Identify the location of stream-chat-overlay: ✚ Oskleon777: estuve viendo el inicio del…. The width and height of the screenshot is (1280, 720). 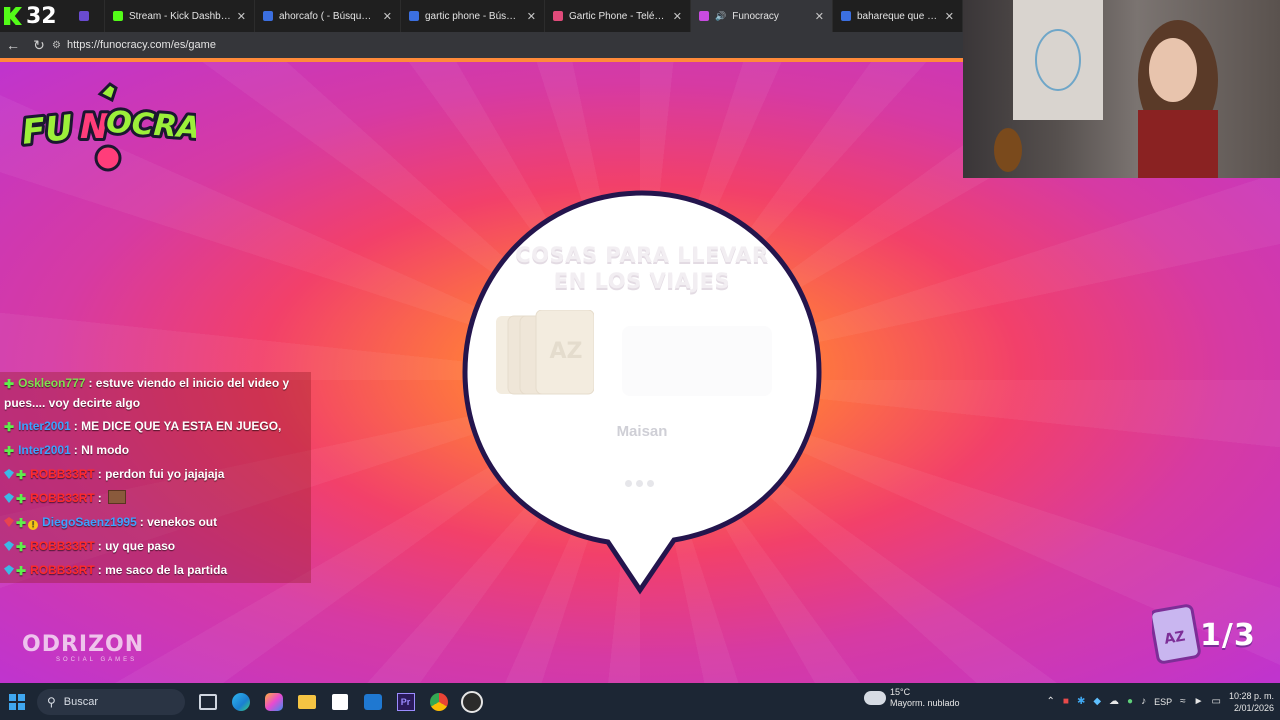
(155, 477).